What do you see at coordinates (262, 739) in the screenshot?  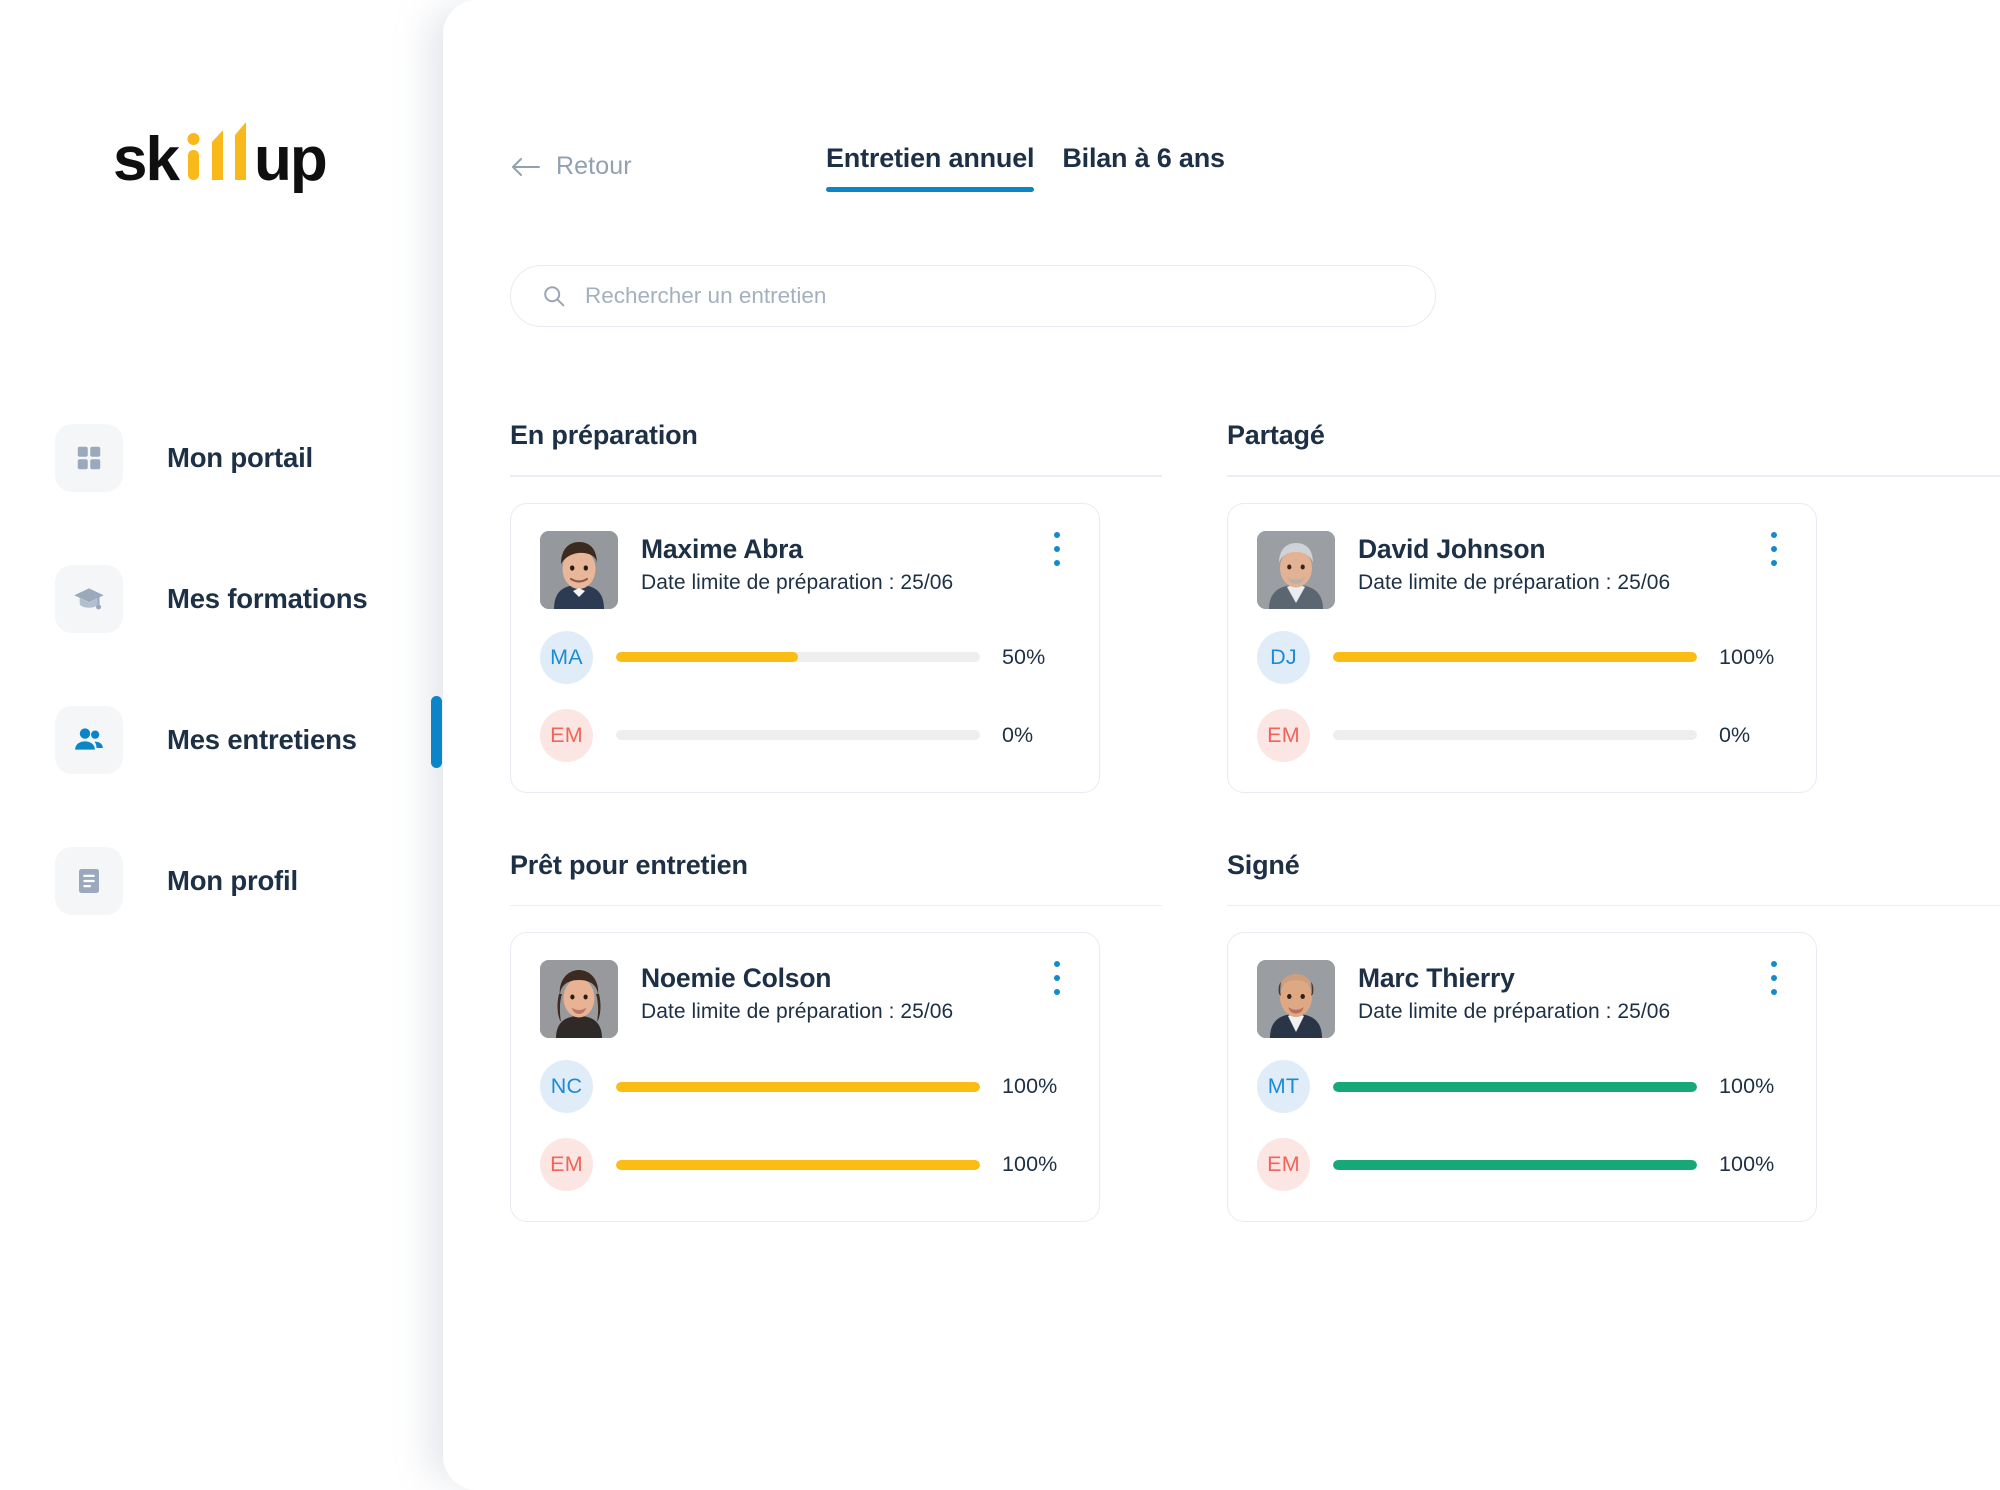 I see `sidebar-item-label: Mes entretiens` at bounding box center [262, 739].